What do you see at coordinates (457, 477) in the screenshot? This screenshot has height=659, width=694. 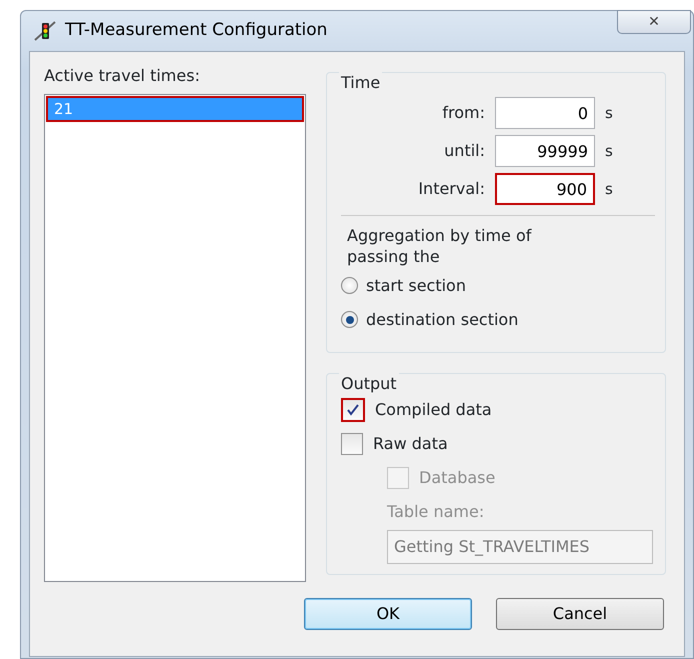 I see `checkbox-label: Database` at bounding box center [457, 477].